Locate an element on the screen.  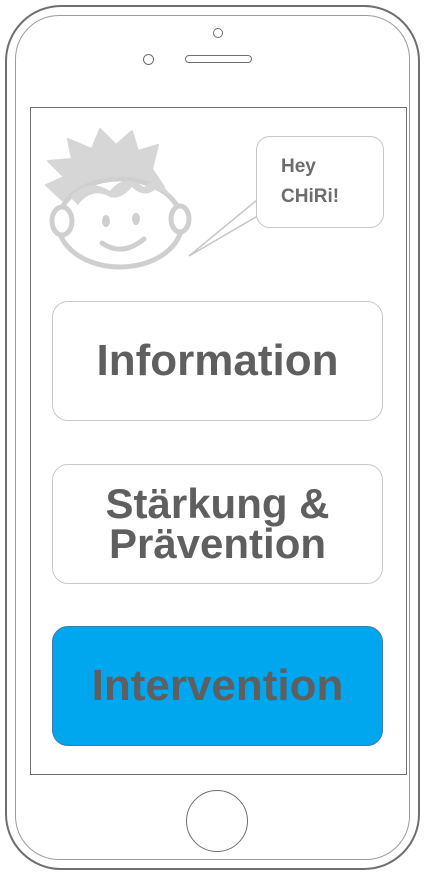
intervention-button: Intervention is located at coordinates (217, 686).